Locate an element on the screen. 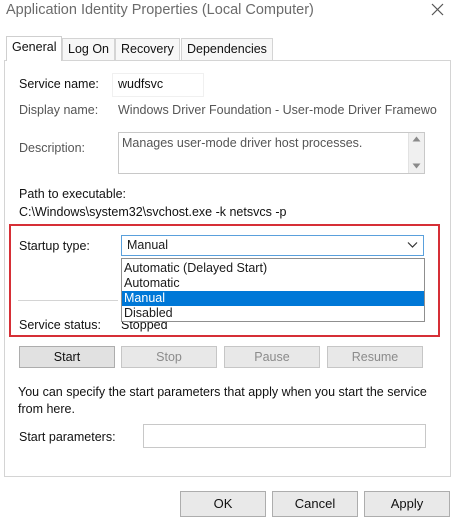 Image resolution: width=455 pixels, height=520 pixels. tab-dependencies: Dependencies is located at coordinates (227, 49).